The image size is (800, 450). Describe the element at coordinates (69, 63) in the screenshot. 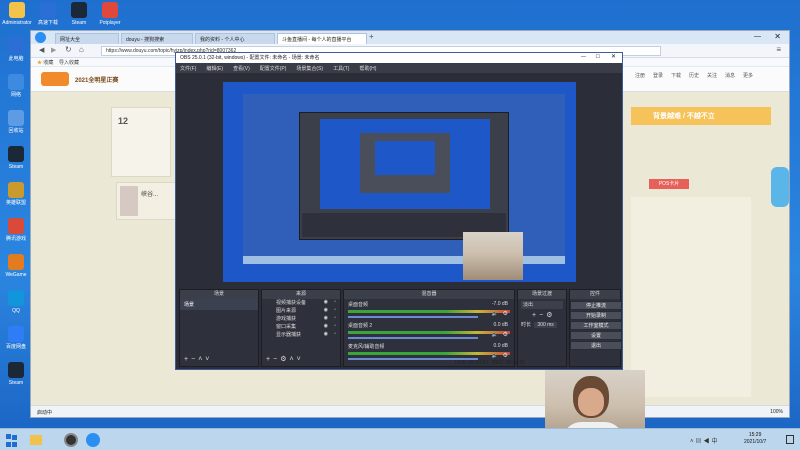

I see `bookmark-import: 导入收藏` at that location.